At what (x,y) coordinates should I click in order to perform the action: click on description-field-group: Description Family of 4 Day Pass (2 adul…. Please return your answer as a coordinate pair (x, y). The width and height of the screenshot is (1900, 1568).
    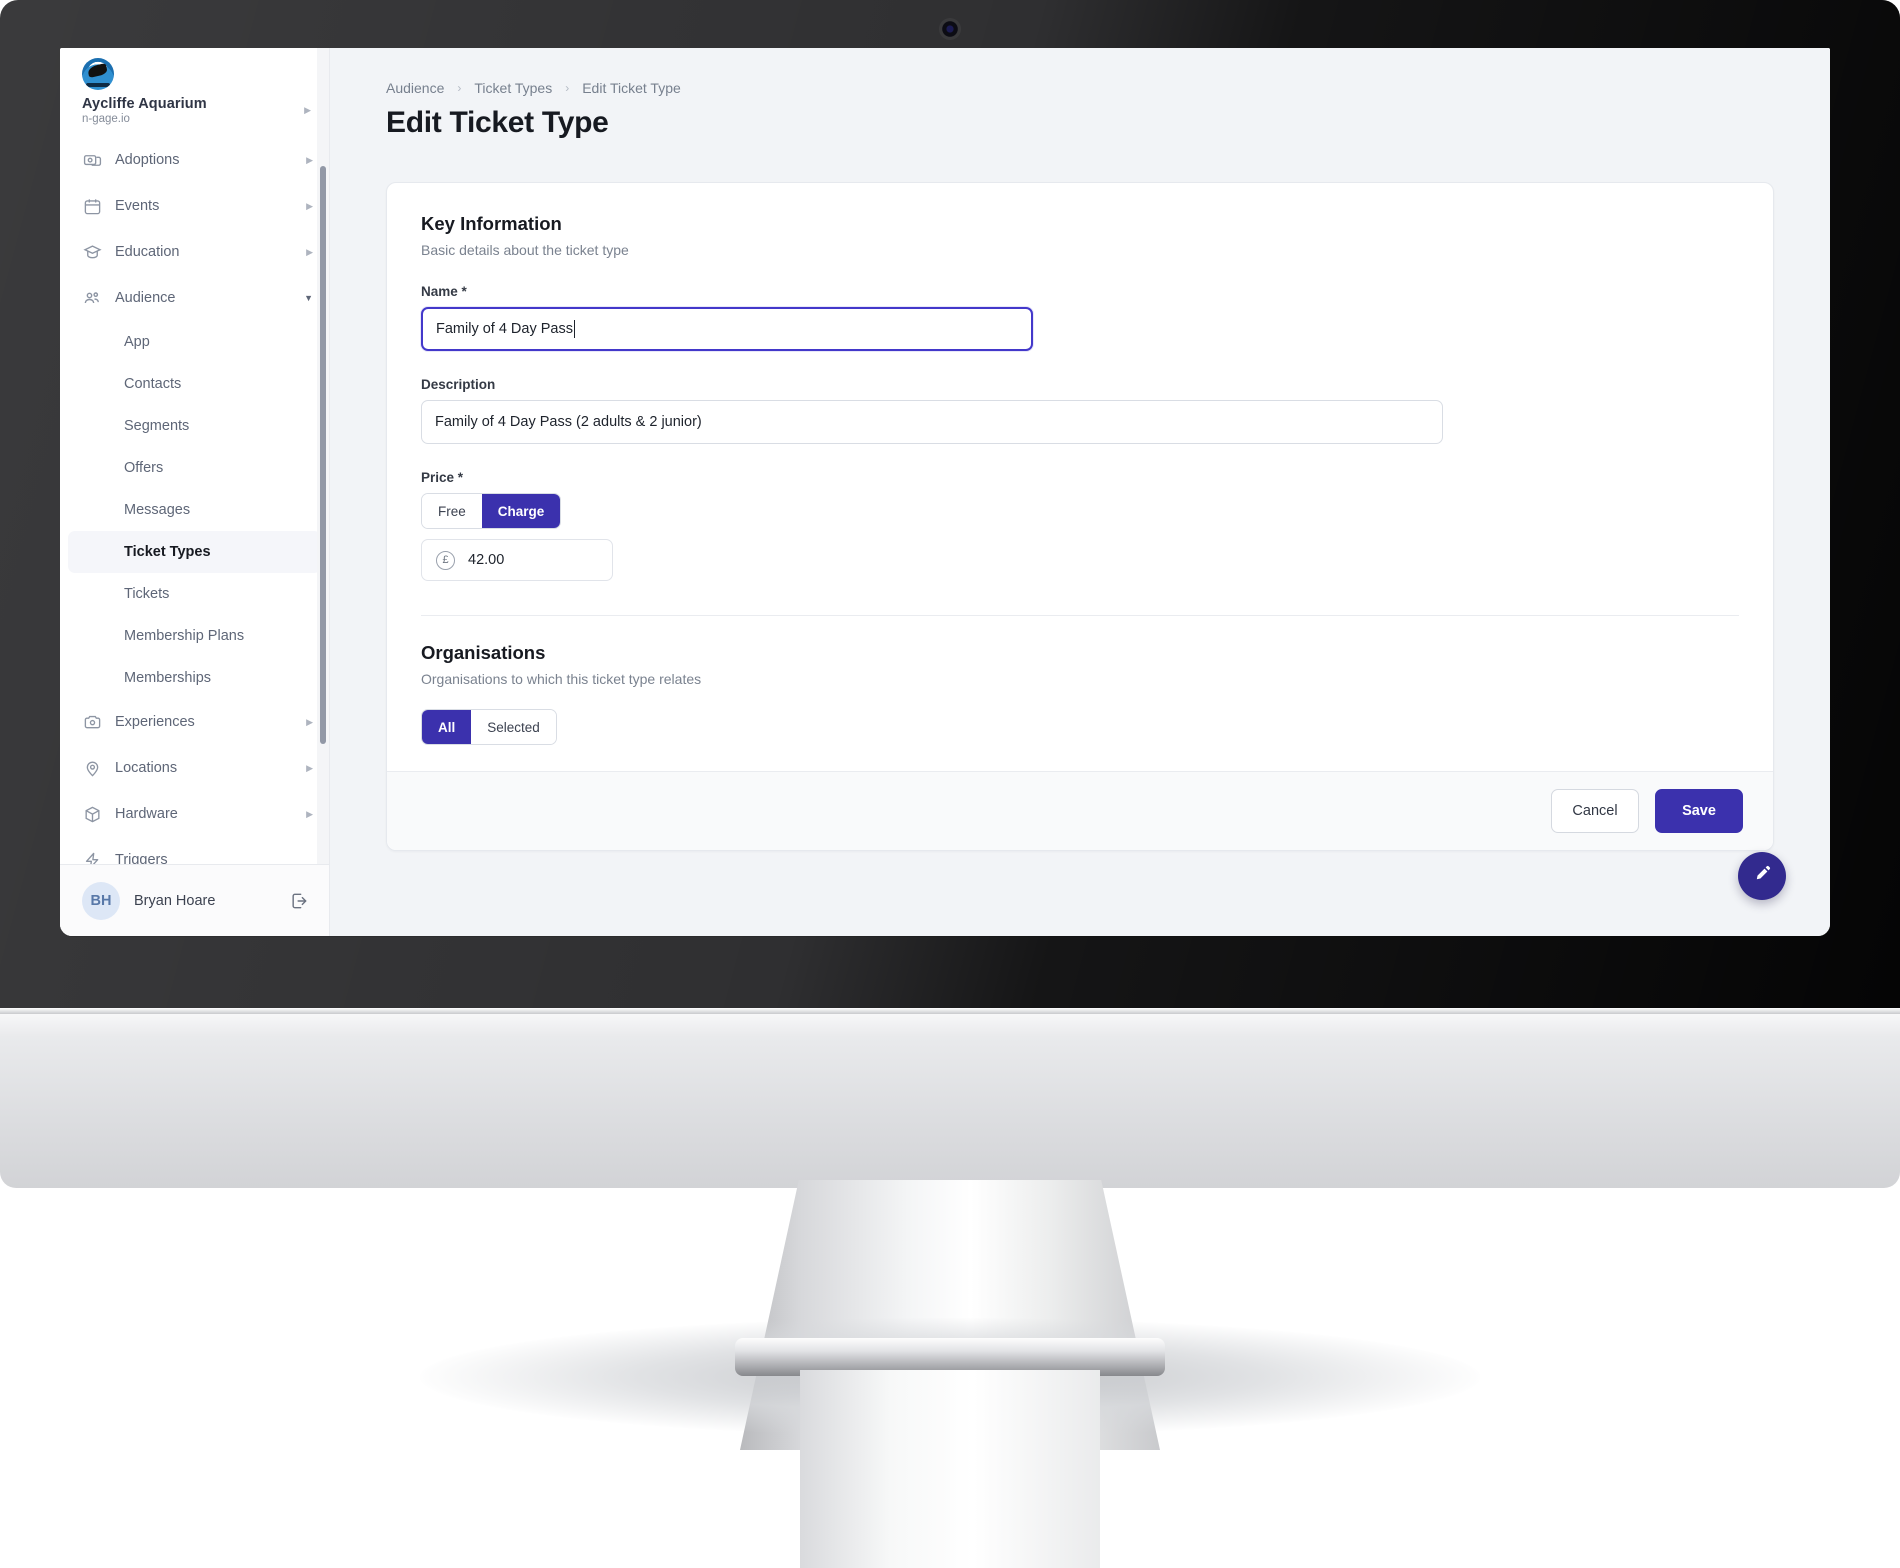
    Looking at the image, I should click on (1080, 410).